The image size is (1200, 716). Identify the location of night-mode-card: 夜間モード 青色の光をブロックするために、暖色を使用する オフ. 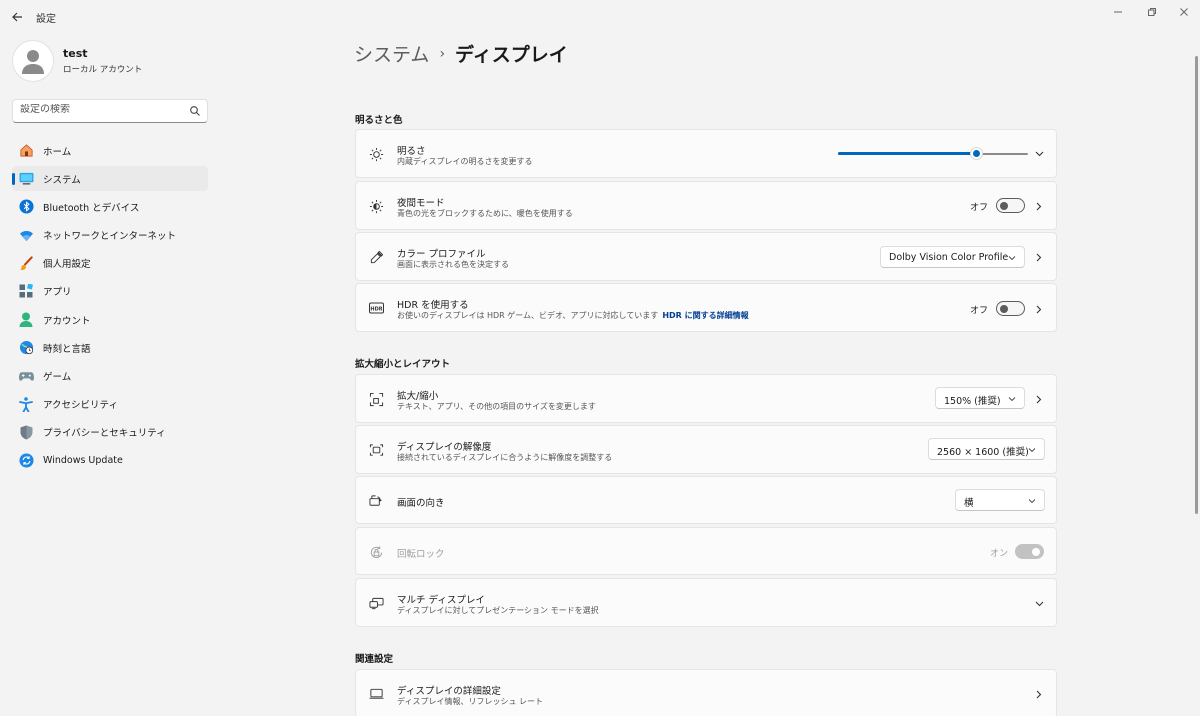
(706, 205).